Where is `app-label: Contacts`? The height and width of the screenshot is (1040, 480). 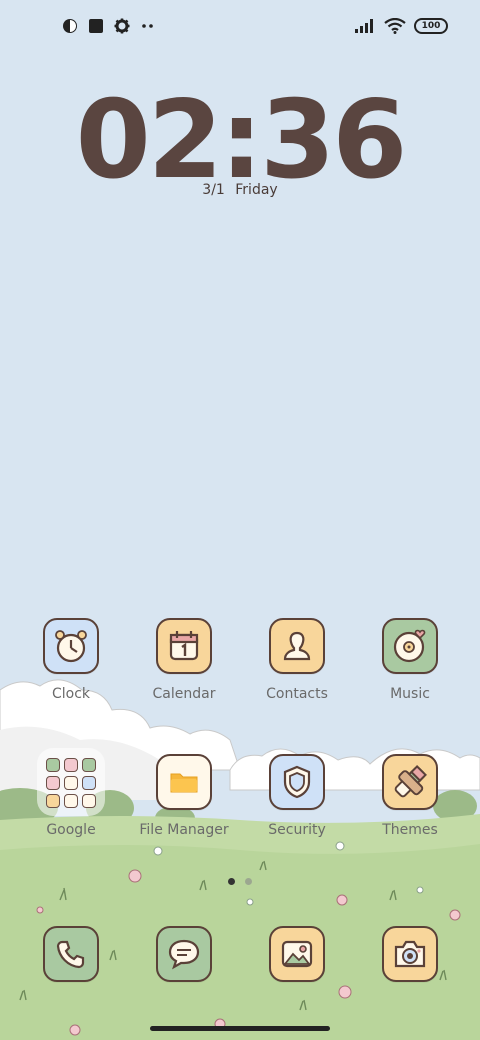 app-label: Contacts is located at coordinates (297, 694).